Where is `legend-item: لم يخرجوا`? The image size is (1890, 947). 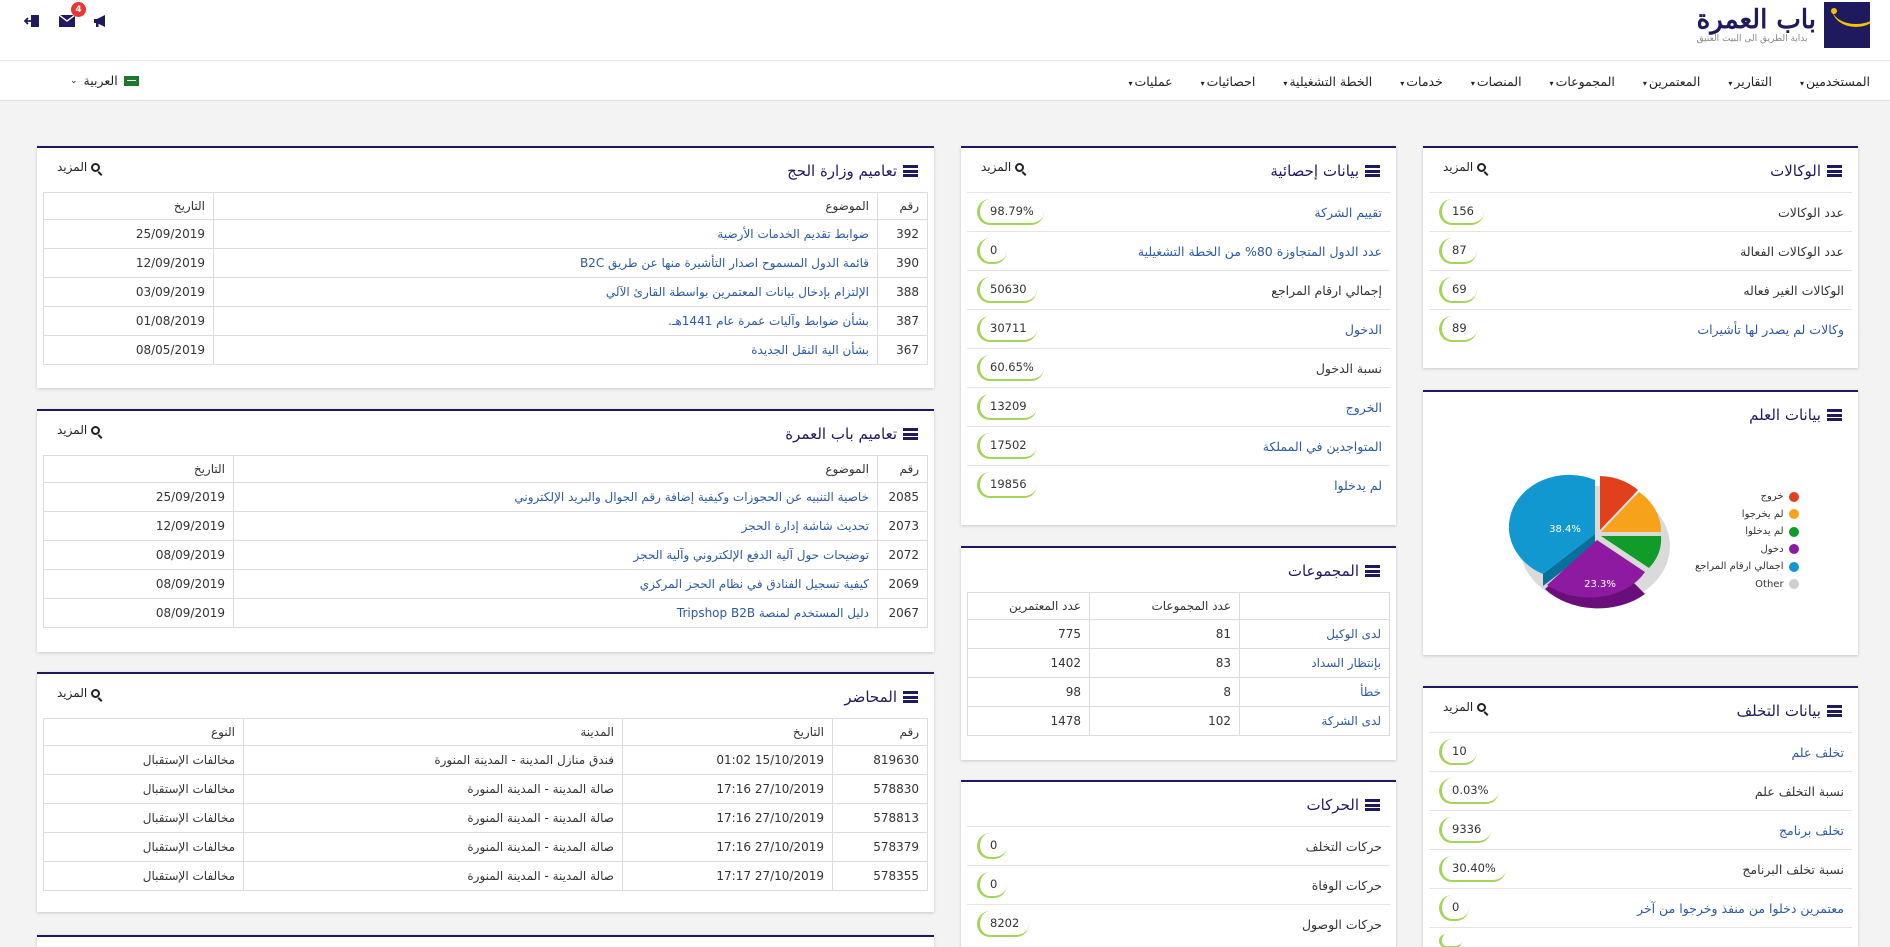 legend-item: لم يخرجوا is located at coordinates (1747, 515).